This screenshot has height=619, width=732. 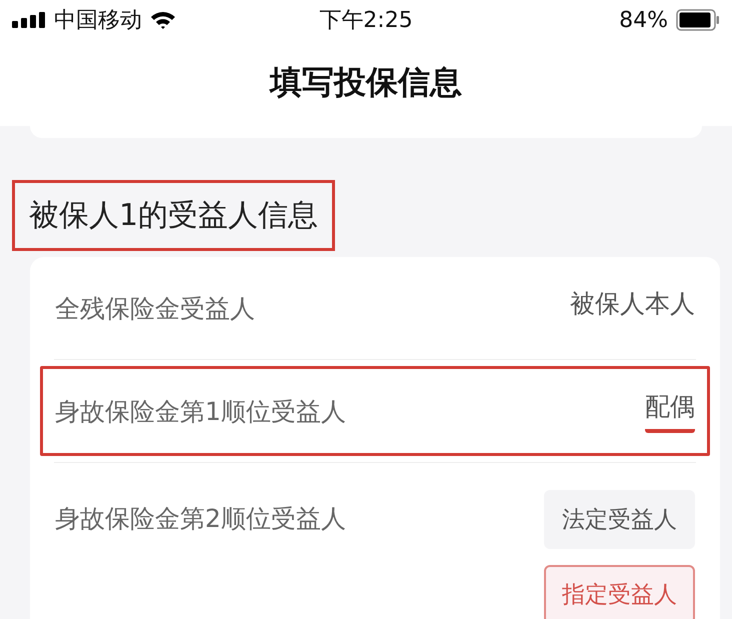 What do you see at coordinates (619, 592) in the screenshot?
I see `option-button: 指定受益人` at bounding box center [619, 592].